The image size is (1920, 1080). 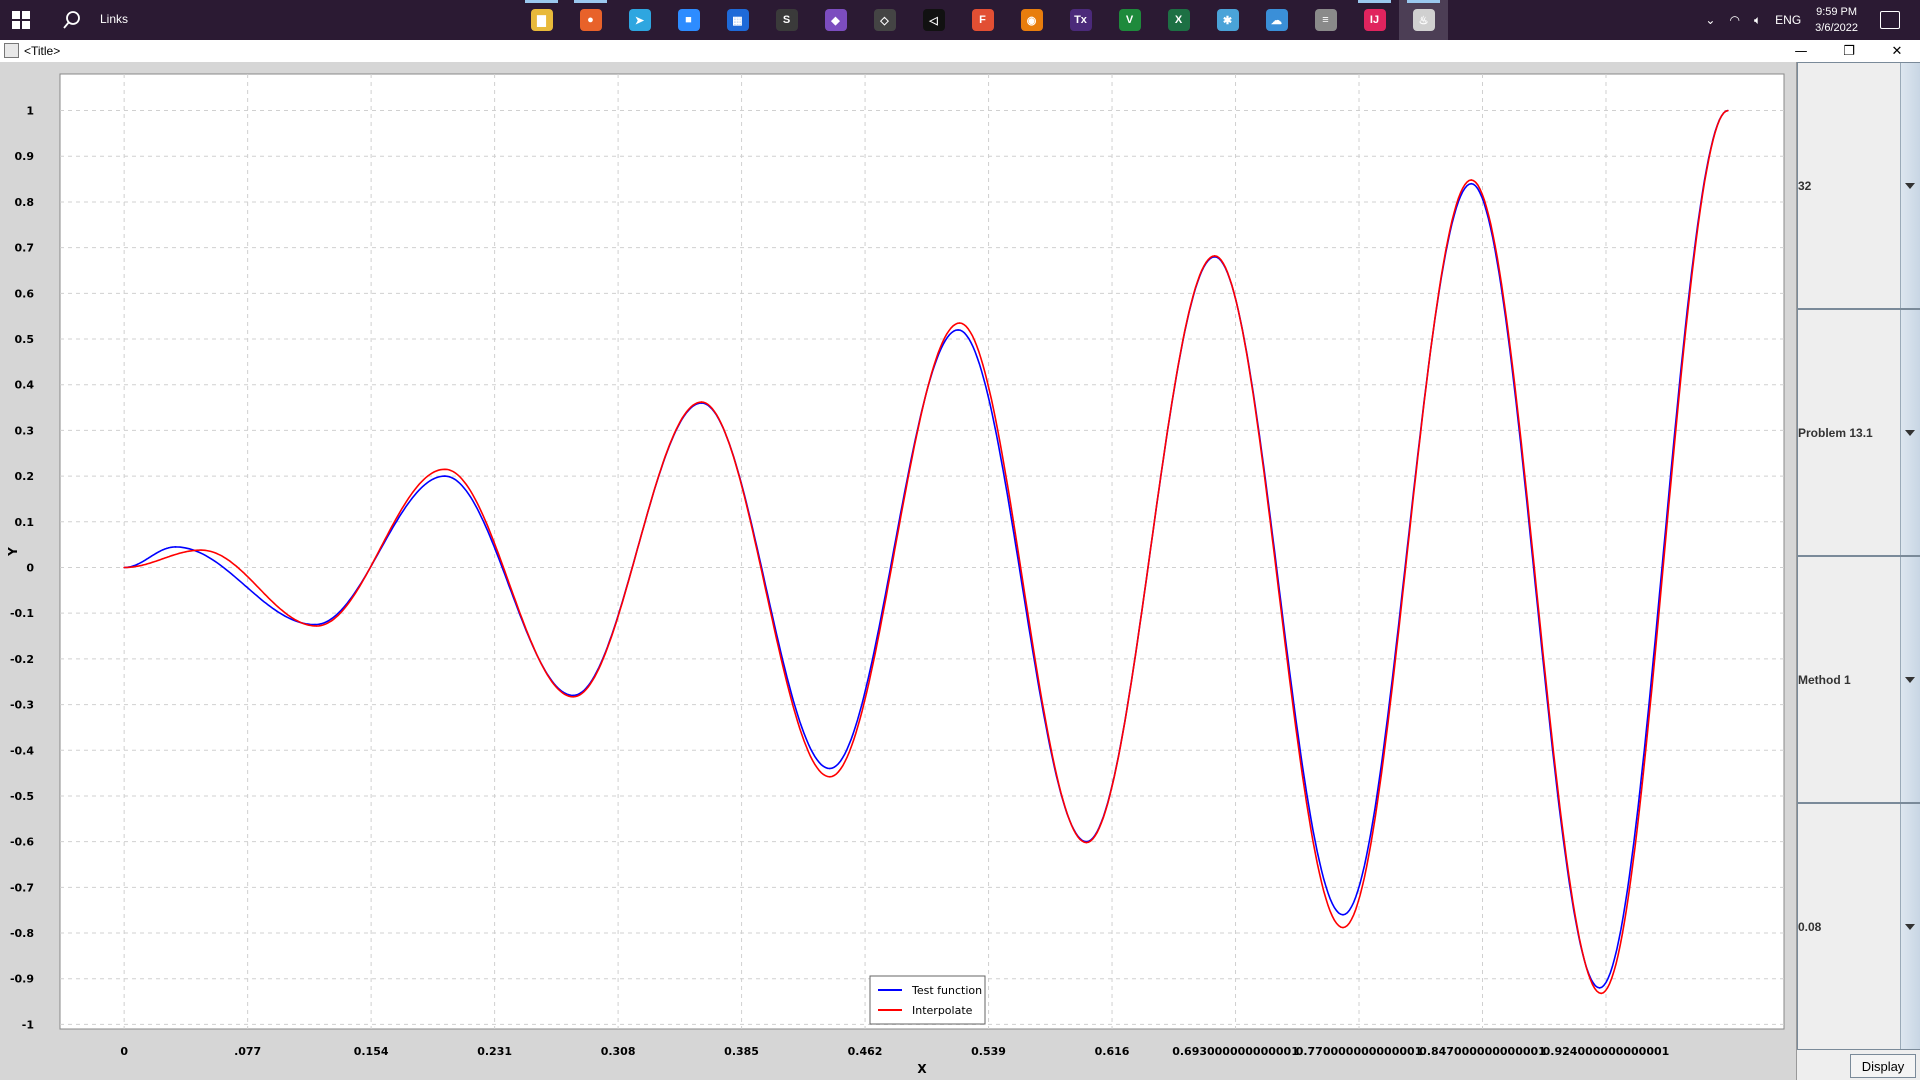 I want to click on taskbar-app-8: ◁, so click(x=933, y=20).